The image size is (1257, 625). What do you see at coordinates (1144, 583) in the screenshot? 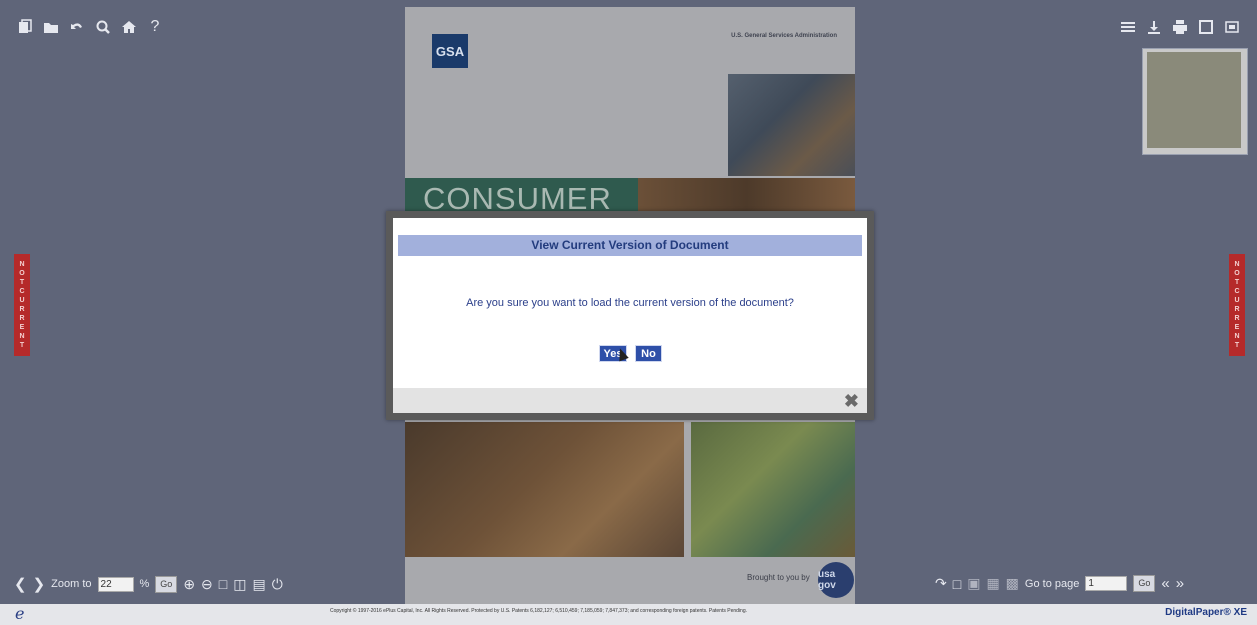
I see `page-go-button: Go` at bounding box center [1144, 583].